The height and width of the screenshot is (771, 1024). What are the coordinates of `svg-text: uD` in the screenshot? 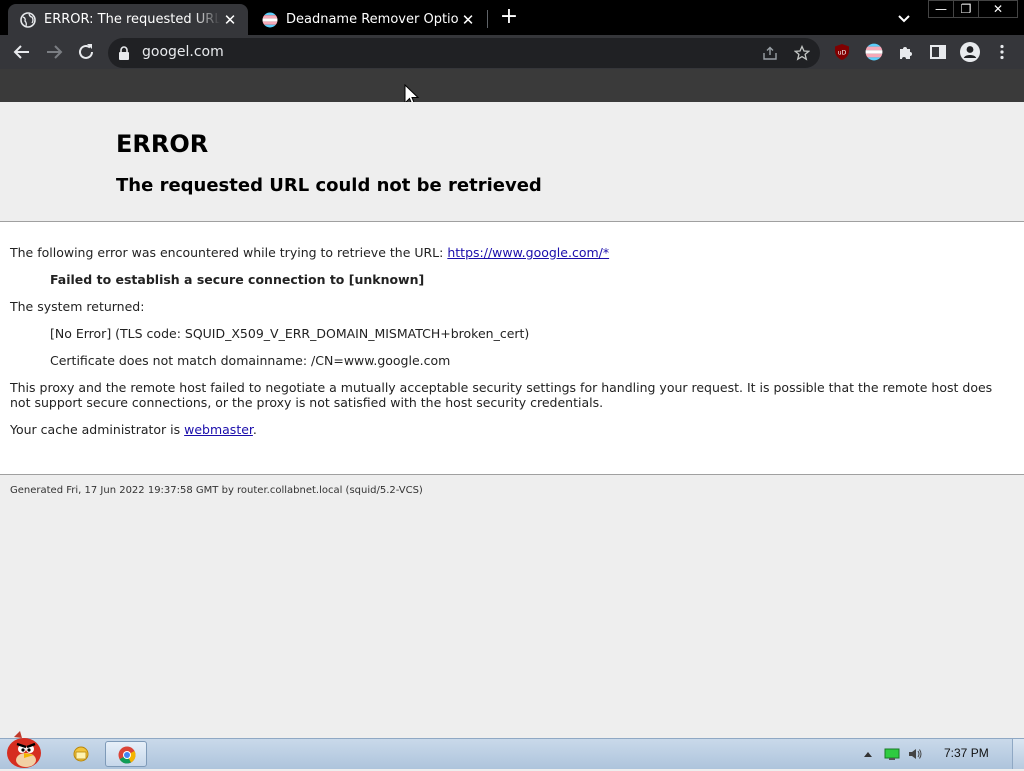 It's located at (842, 53).